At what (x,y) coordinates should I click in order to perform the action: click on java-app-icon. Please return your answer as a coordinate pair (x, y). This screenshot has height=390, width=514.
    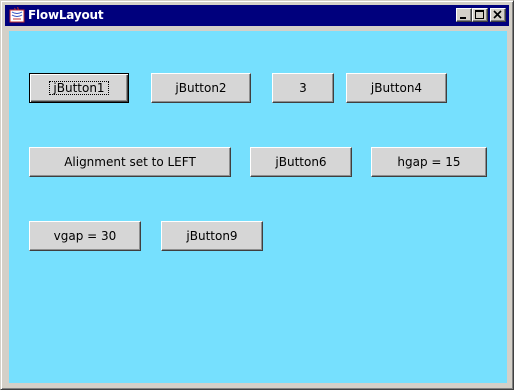
    Looking at the image, I should click on (17, 15).